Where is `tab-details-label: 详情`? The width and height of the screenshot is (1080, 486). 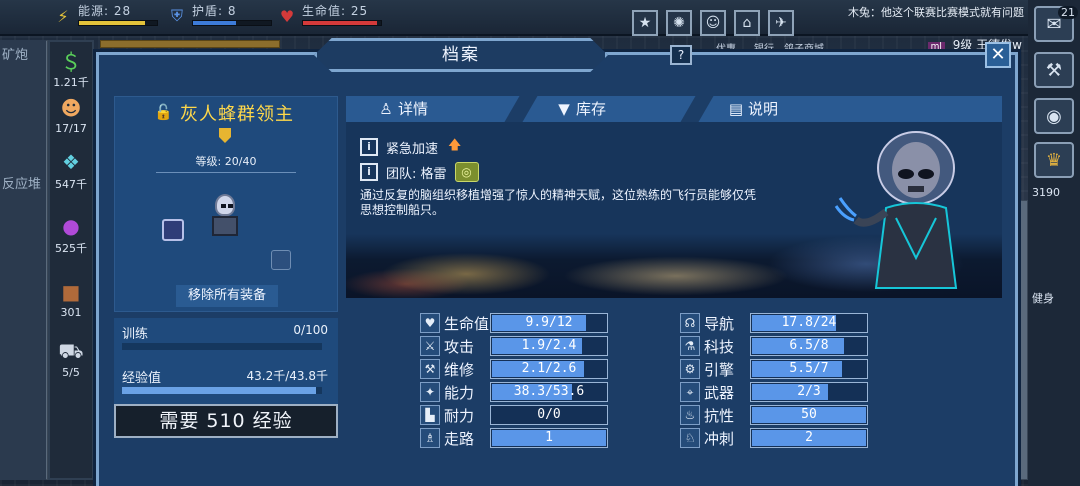
tab-details-label: 详情 is located at coordinates (413, 109).